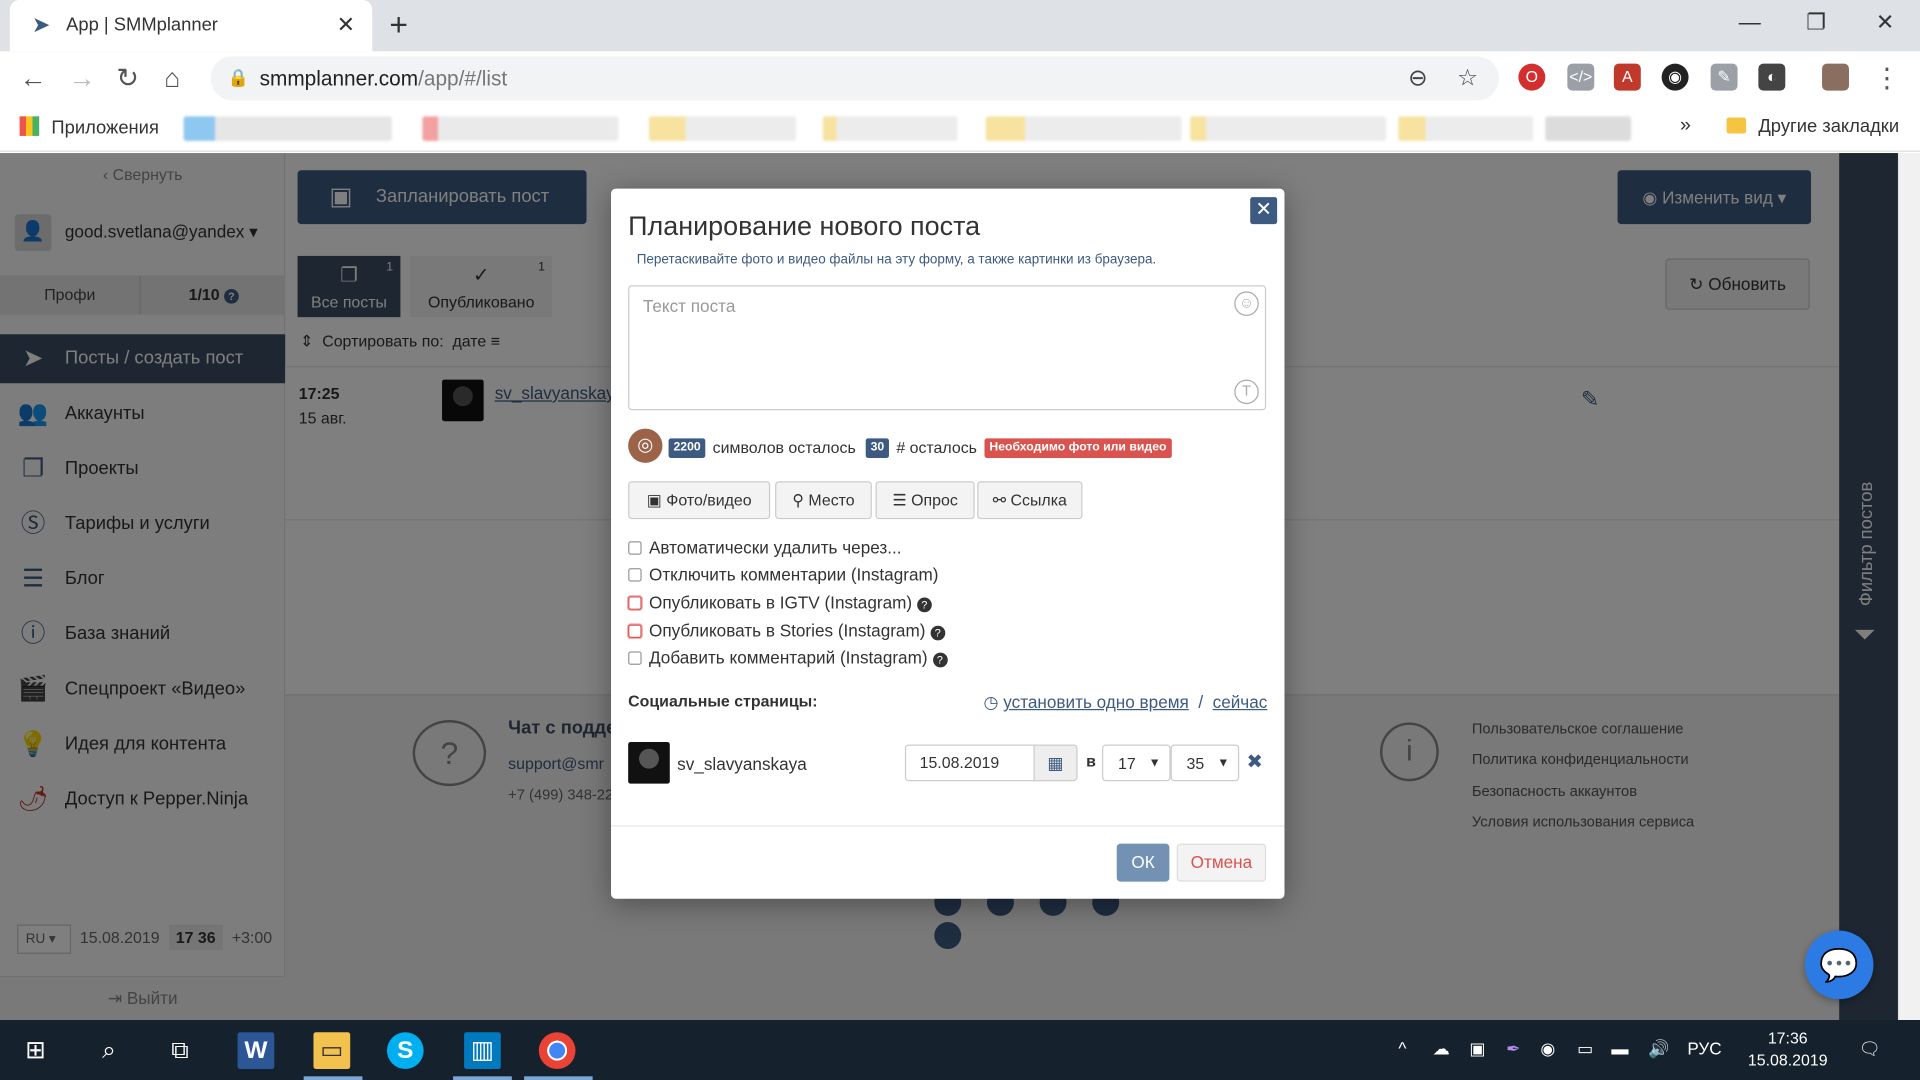 The image size is (1920, 1080). I want to click on windows-start-icon: ⊞, so click(35, 1050).